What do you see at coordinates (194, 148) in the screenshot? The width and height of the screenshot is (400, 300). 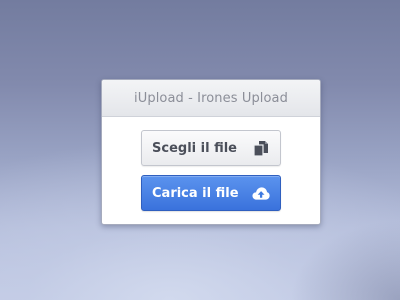 I see `choose-file-label: Scegli il file` at bounding box center [194, 148].